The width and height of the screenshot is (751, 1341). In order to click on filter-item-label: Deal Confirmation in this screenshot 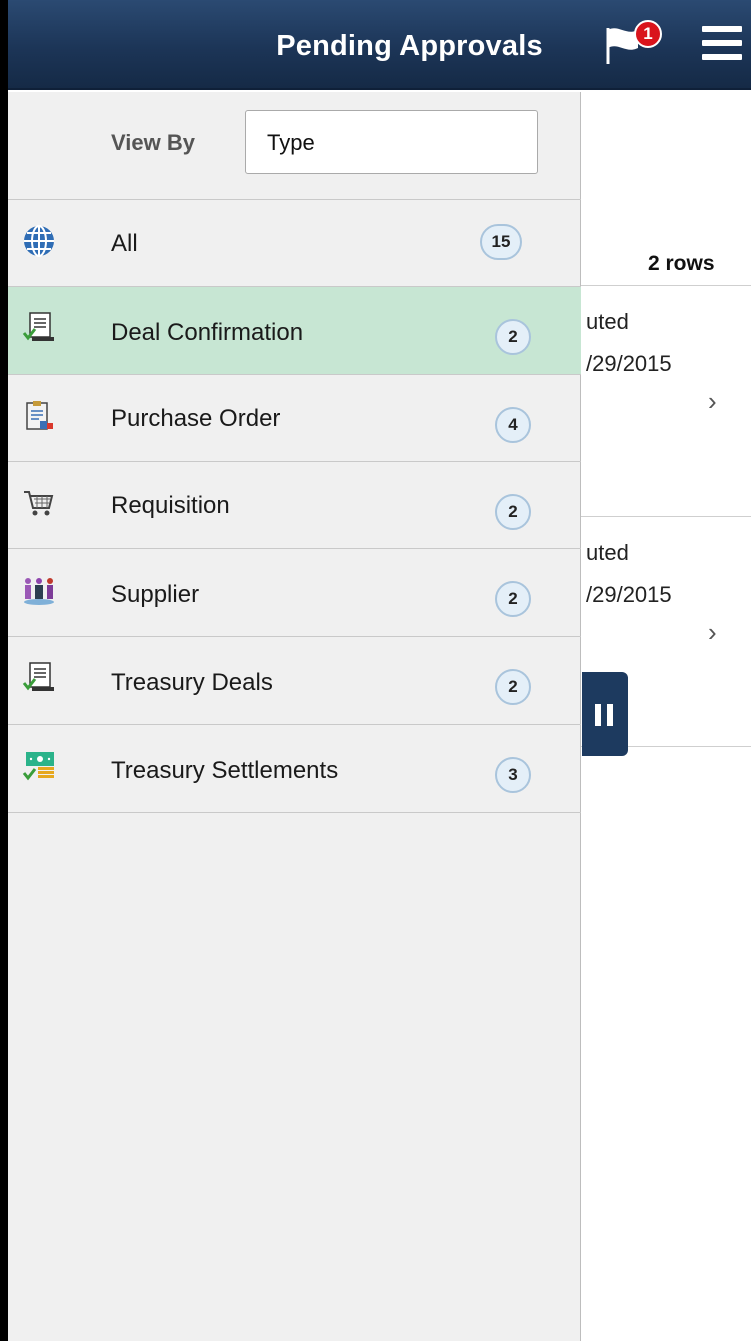, I will do `click(207, 332)`.